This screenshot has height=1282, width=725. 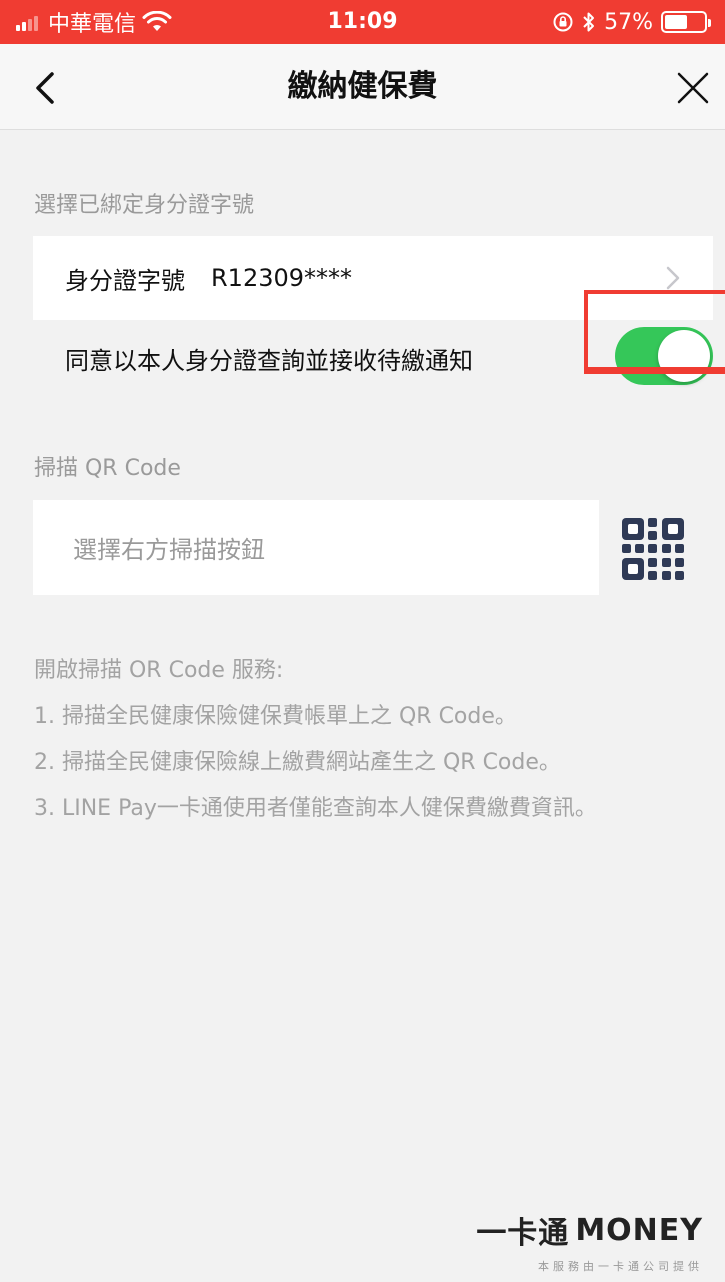 What do you see at coordinates (673, 278) in the screenshot?
I see `chevron-right-icon` at bounding box center [673, 278].